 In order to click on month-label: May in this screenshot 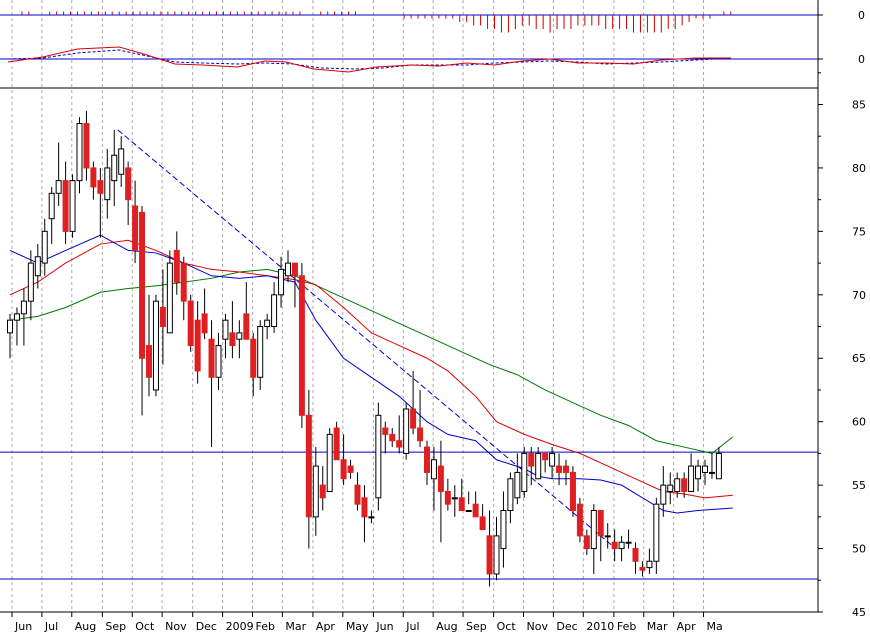, I will do `click(357, 626)`.